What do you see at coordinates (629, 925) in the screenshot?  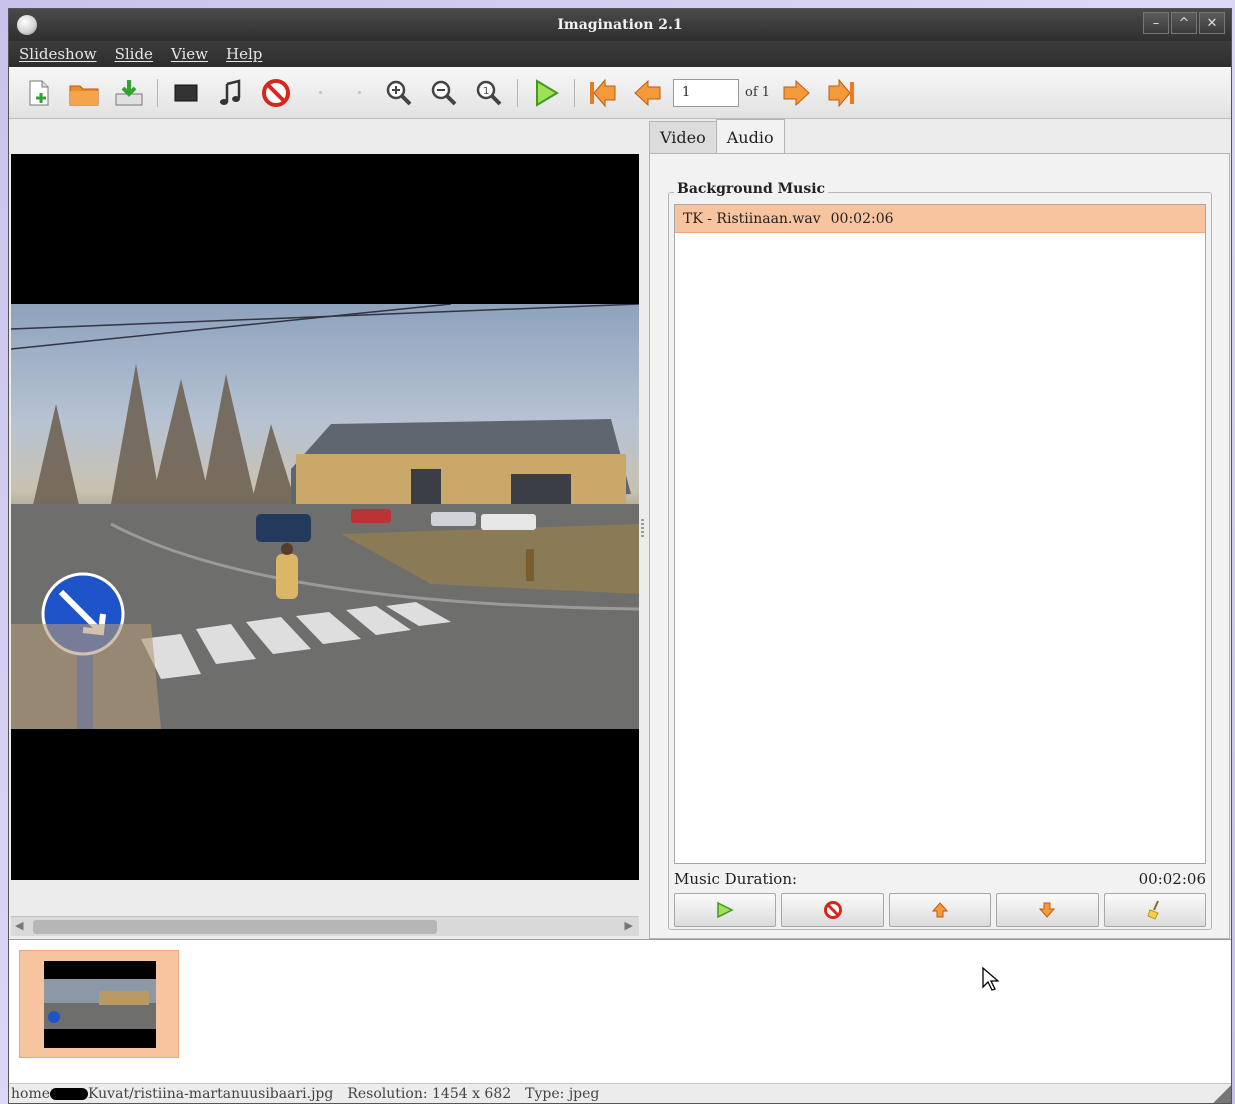 I see `scroll-right-arrow-icon: ▶` at bounding box center [629, 925].